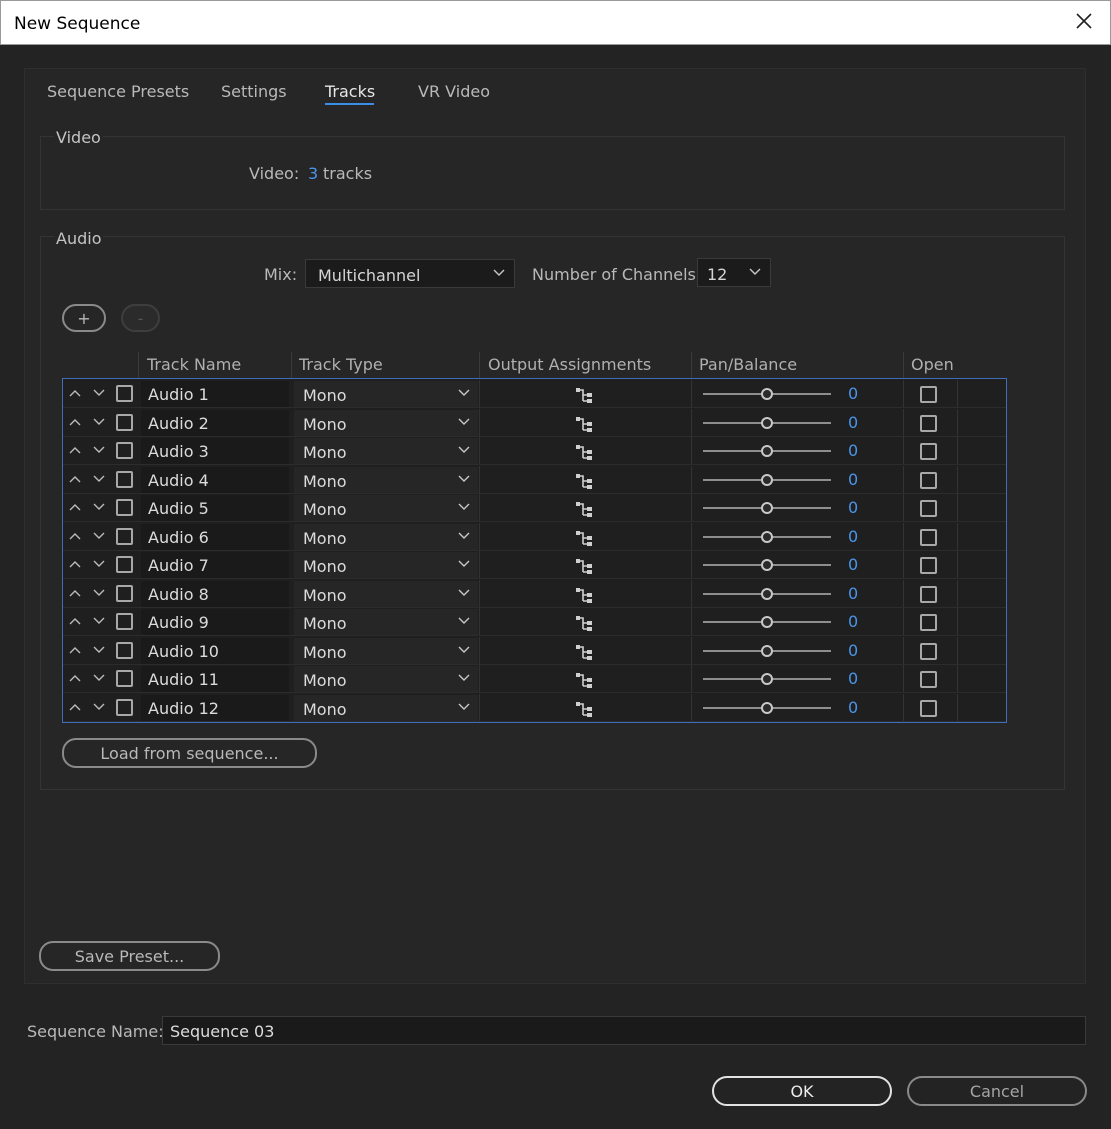  Describe the element at coordinates (215, 622) in the screenshot. I see `track-name-field: Audio 9` at that location.